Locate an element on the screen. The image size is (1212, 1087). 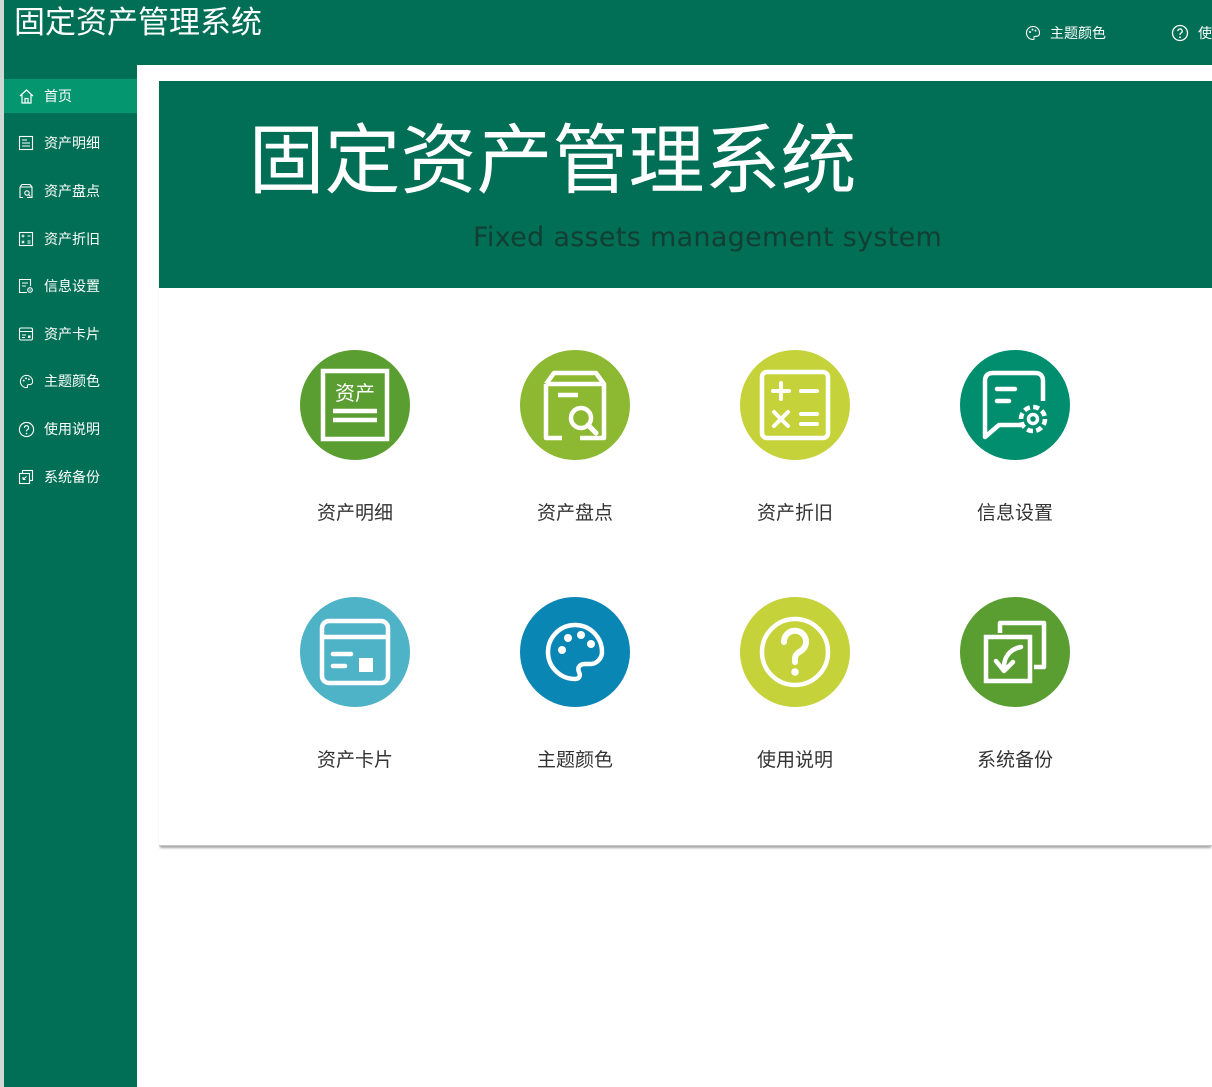
list-doc-icon is located at coordinates (26, 143).